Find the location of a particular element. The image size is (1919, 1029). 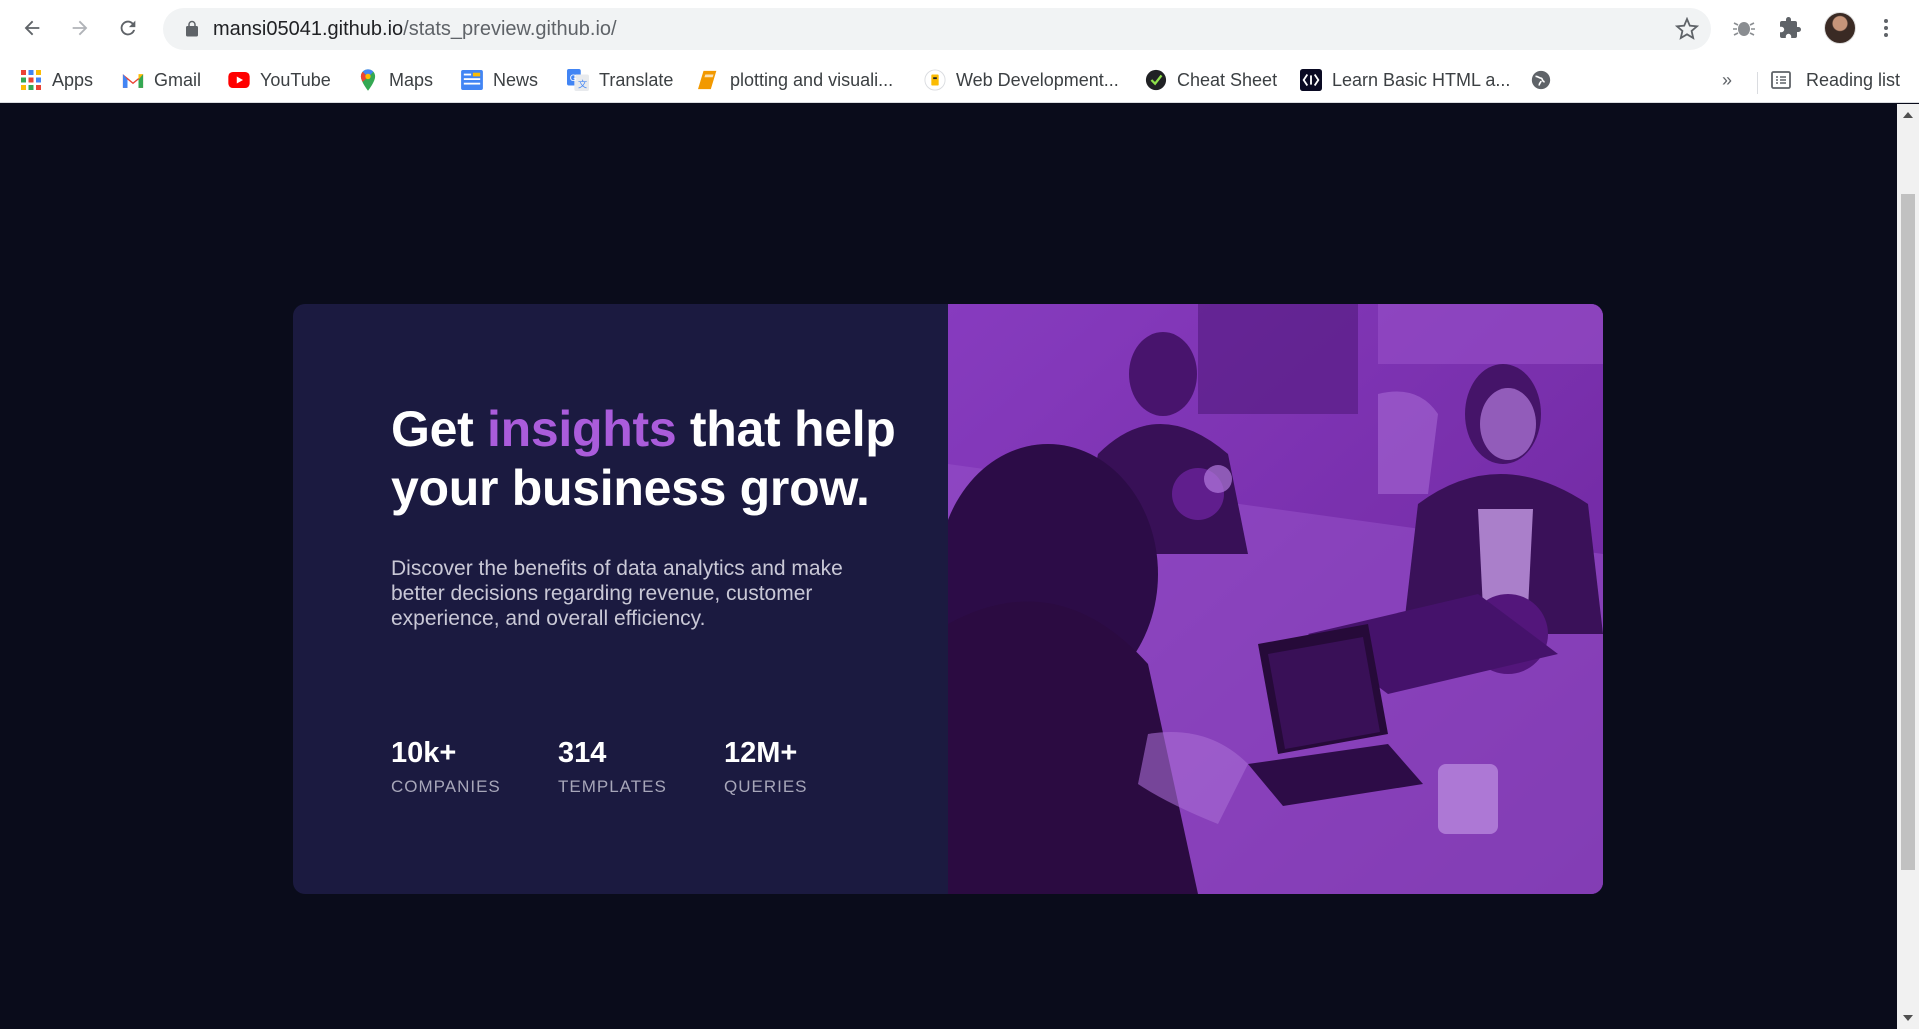

headline-accent: insights is located at coordinates (582, 429).